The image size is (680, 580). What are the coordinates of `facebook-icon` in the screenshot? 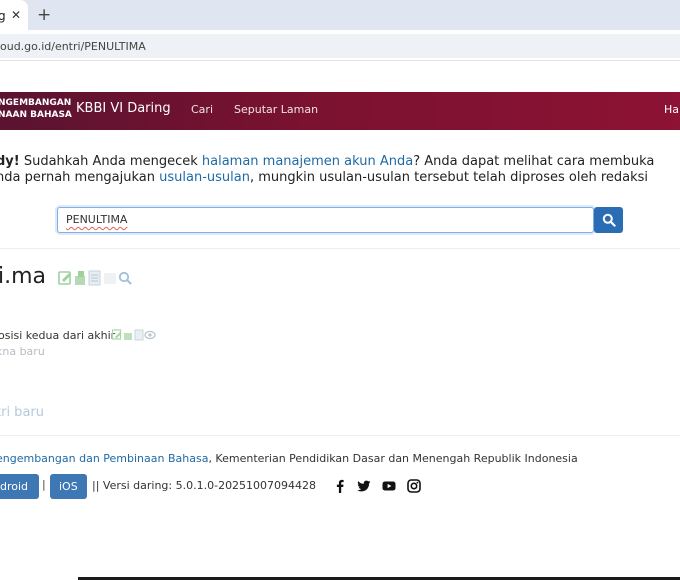 It's located at (340, 486).